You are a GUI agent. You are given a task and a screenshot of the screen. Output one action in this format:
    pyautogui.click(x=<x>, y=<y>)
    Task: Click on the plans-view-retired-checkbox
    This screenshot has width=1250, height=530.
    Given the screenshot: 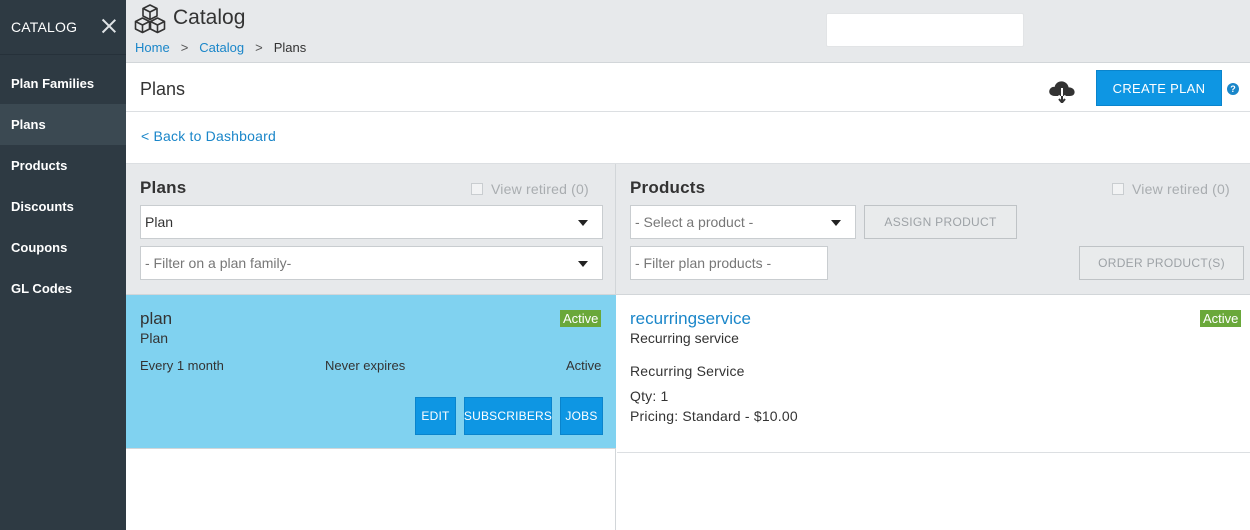 What is the action you would take?
    pyautogui.click(x=477, y=189)
    